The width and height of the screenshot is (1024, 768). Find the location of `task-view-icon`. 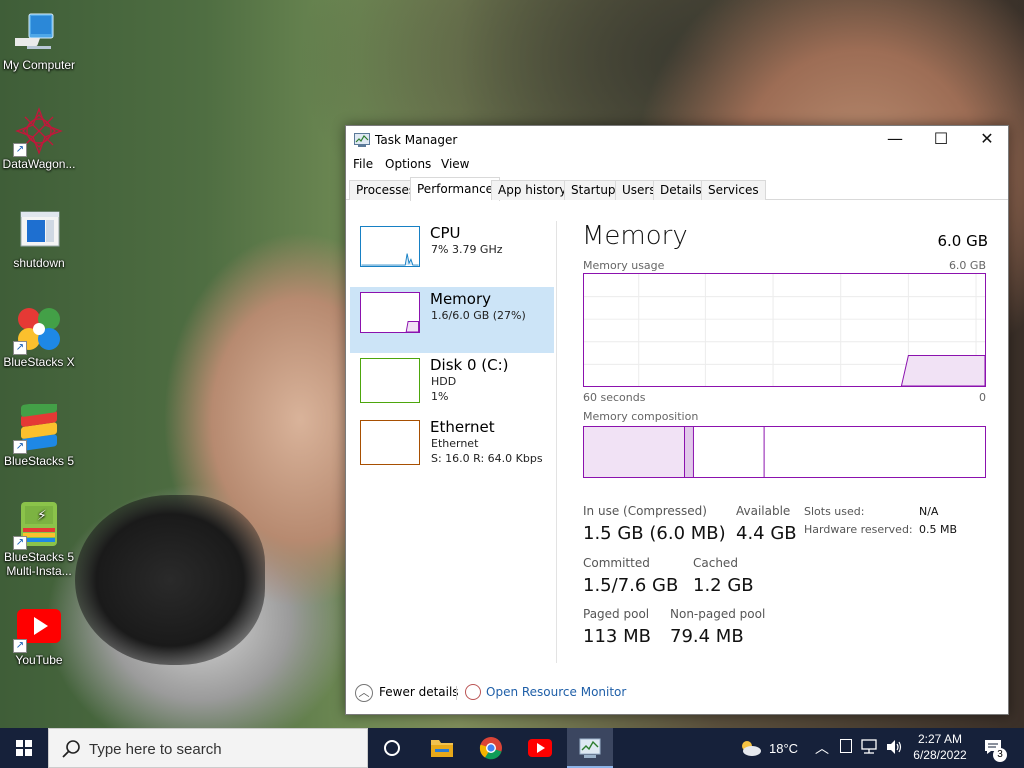

task-view-icon is located at coordinates (392, 748).